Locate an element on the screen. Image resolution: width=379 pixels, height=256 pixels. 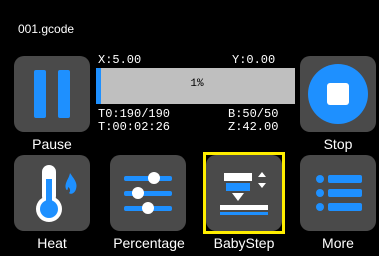
progress-bar: 1% is located at coordinates (195, 86).